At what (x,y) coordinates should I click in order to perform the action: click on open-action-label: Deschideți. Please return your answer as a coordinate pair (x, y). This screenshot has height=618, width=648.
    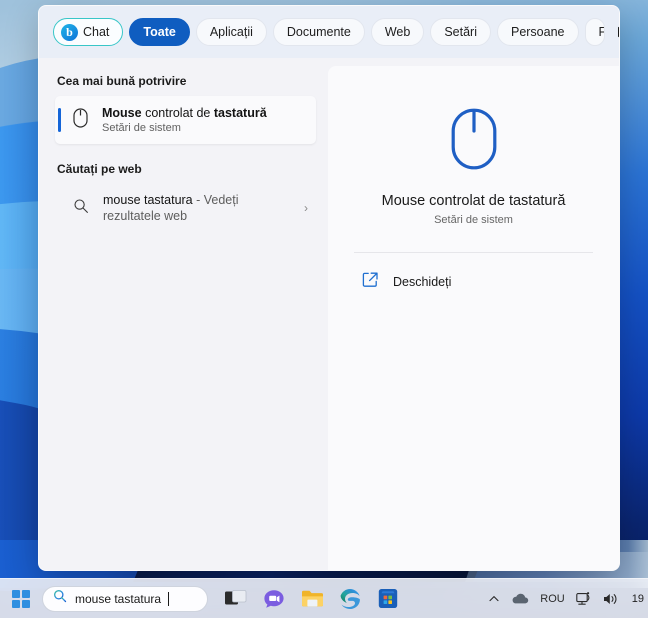
    Looking at the image, I should click on (422, 282).